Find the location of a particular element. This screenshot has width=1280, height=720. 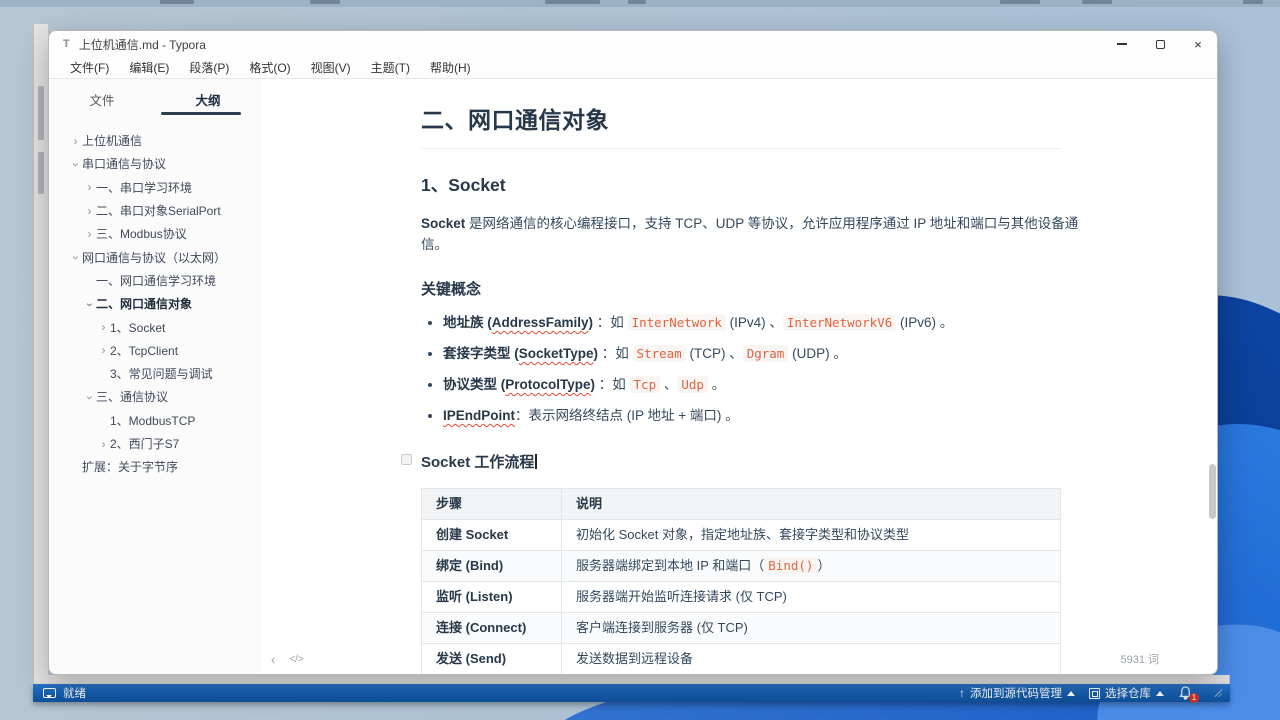

concept-bold: 地址族 ( is located at coordinates (467, 322).